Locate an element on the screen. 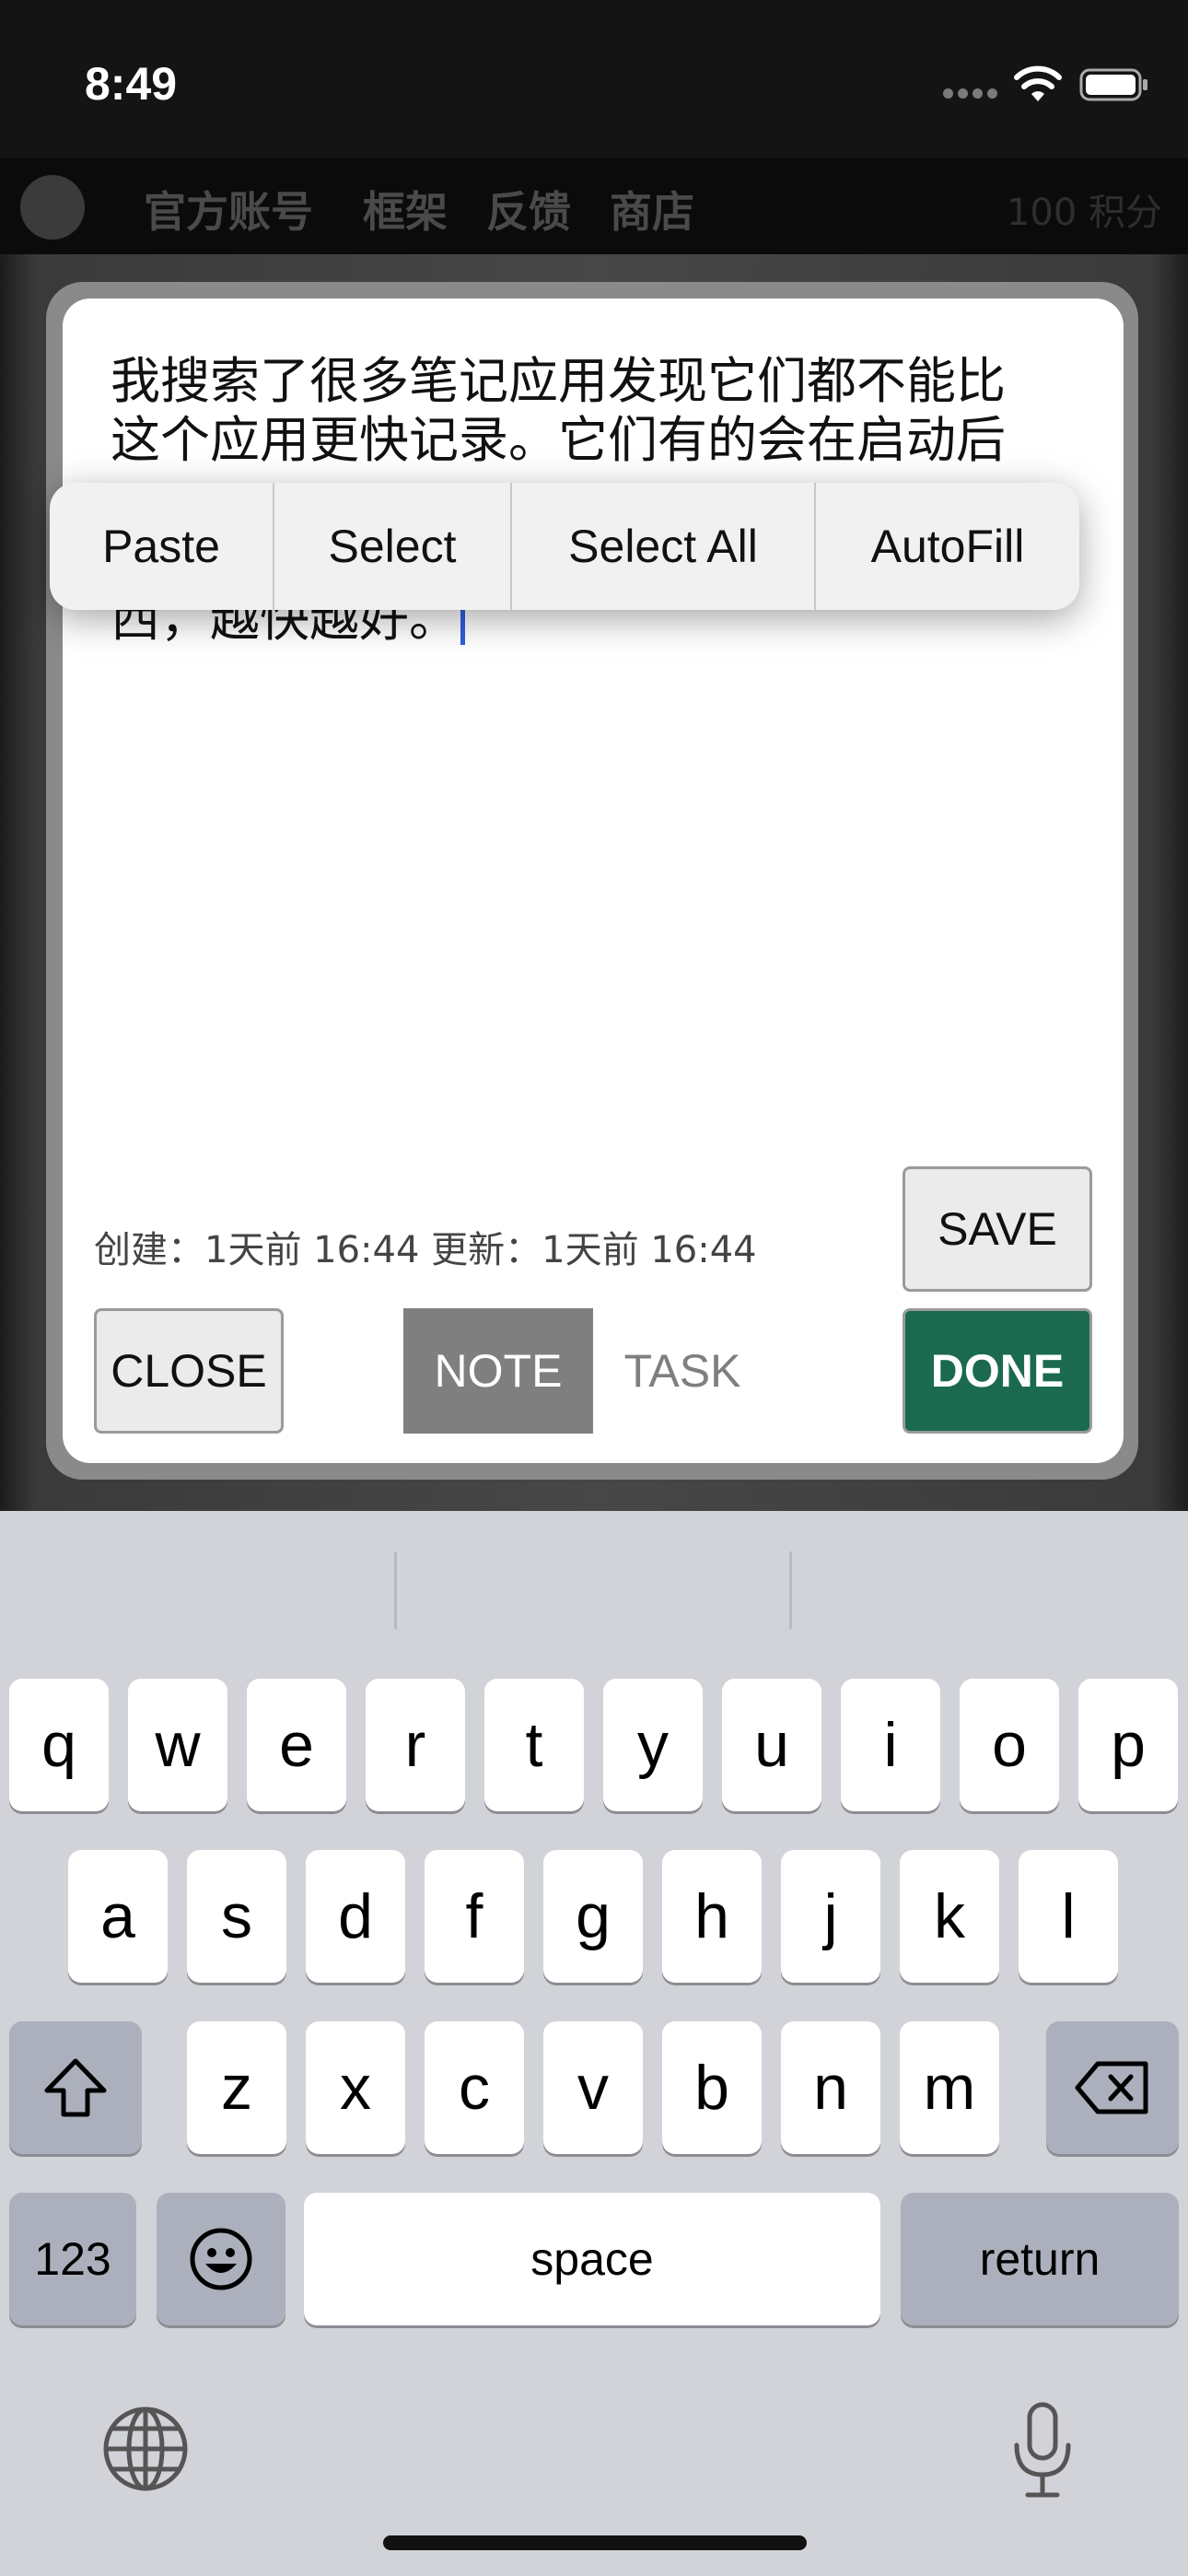 This screenshot has height=2576, width=1188. shift-icon is located at coordinates (76, 2087).